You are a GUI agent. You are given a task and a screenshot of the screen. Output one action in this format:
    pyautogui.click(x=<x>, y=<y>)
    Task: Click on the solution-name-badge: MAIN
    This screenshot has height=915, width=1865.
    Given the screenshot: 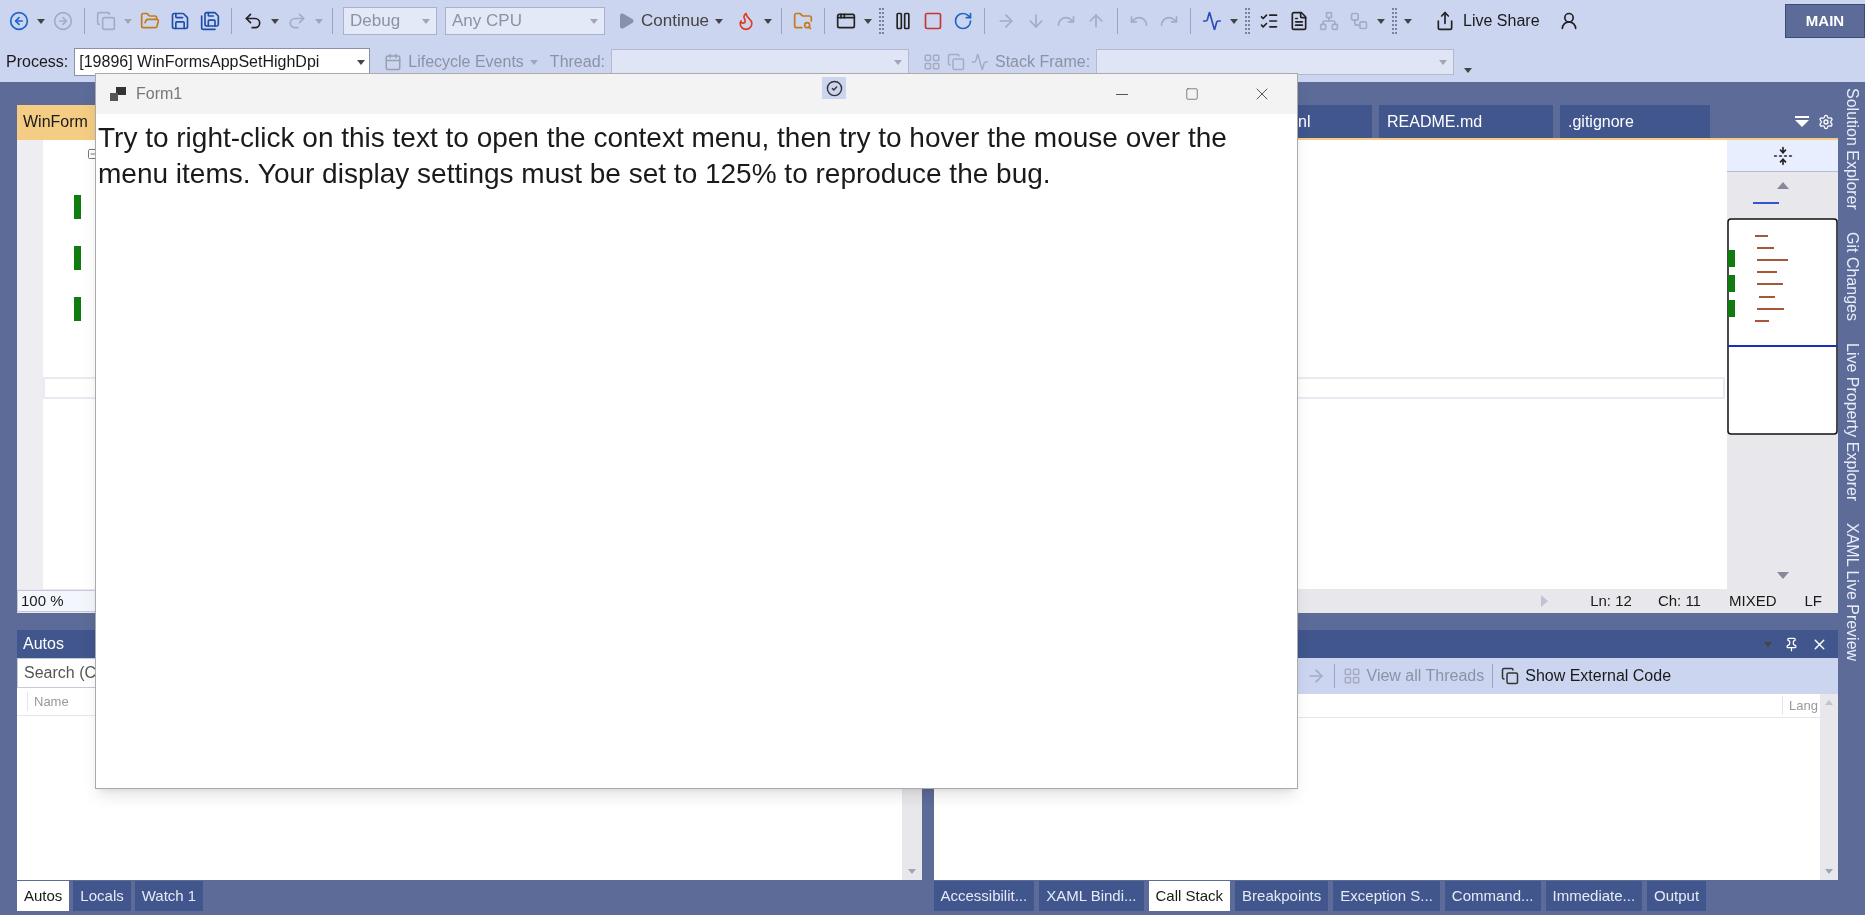 What is the action you would take?
    pyautogui.click(x=1825, y=21)
    